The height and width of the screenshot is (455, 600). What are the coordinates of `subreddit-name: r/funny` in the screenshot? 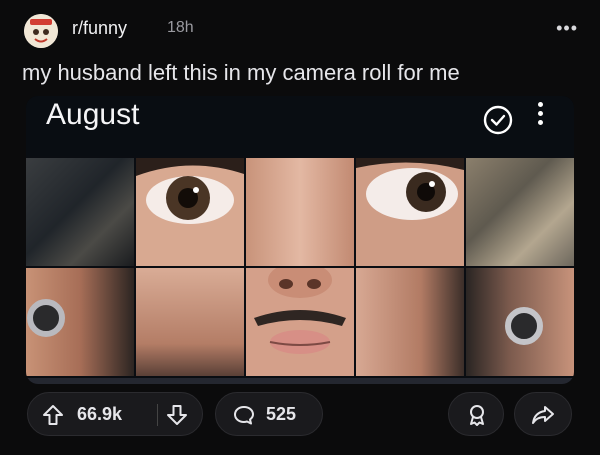 It's located at (99, 28).